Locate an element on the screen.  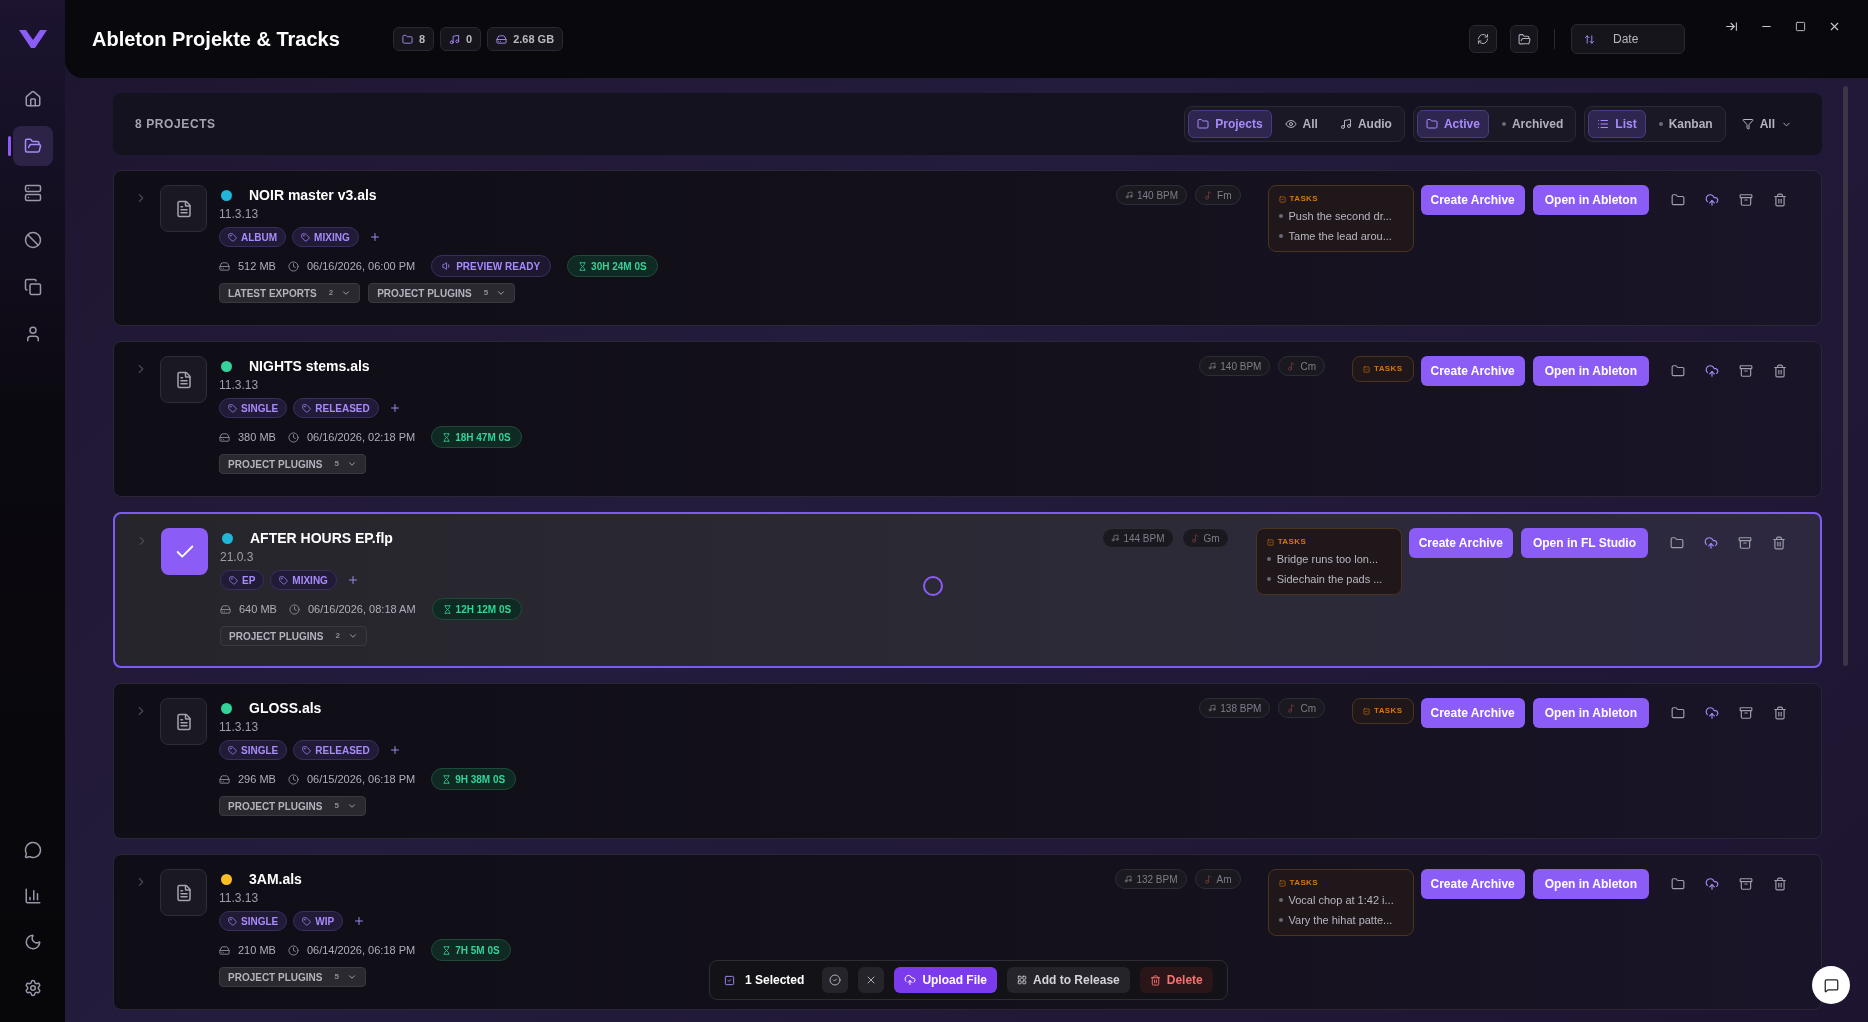
stat-chip: 8 is located at coordinates (413, 39).